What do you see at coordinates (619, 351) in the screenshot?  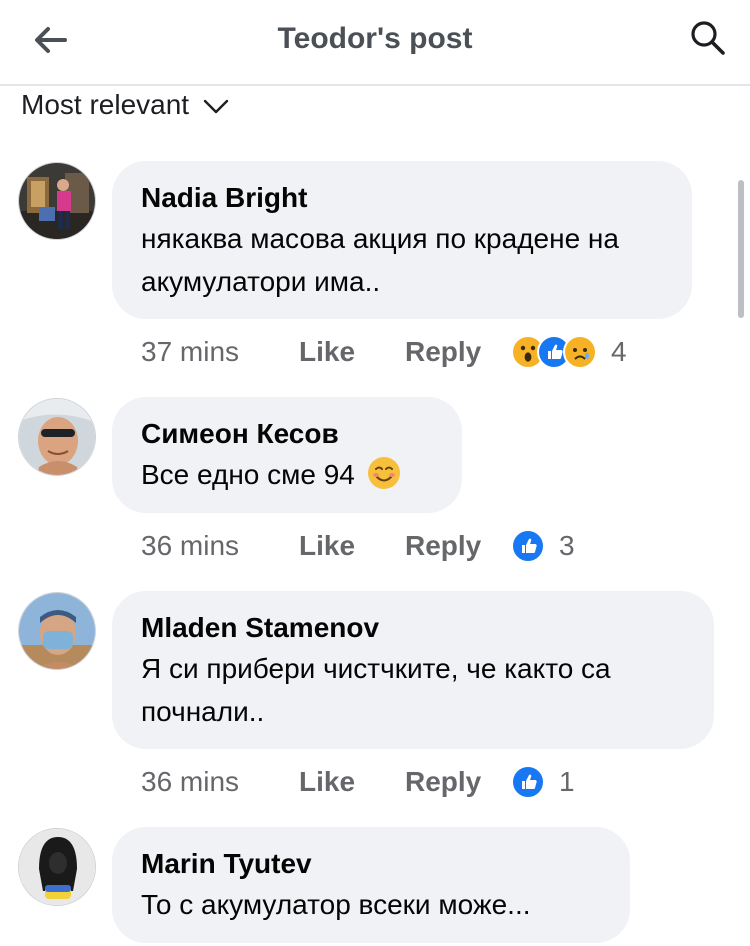 I see `reaction-count: 4` at bounding box center [619, 351].